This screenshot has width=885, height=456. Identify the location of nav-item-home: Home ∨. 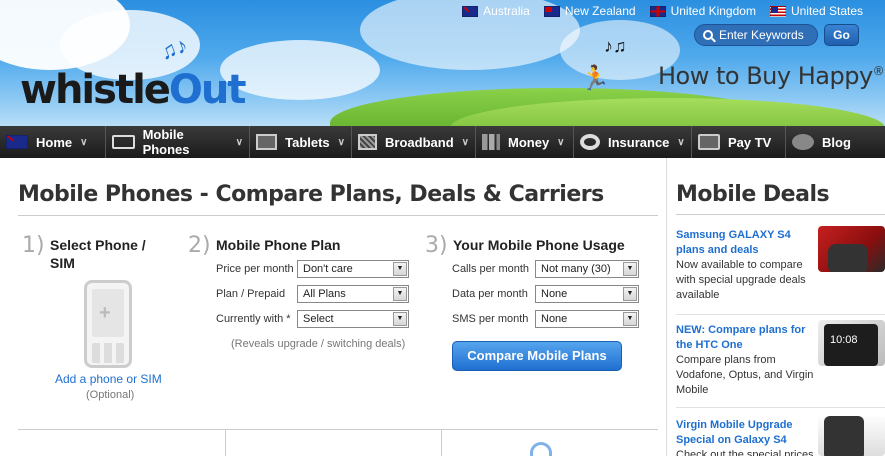
(53, 142).